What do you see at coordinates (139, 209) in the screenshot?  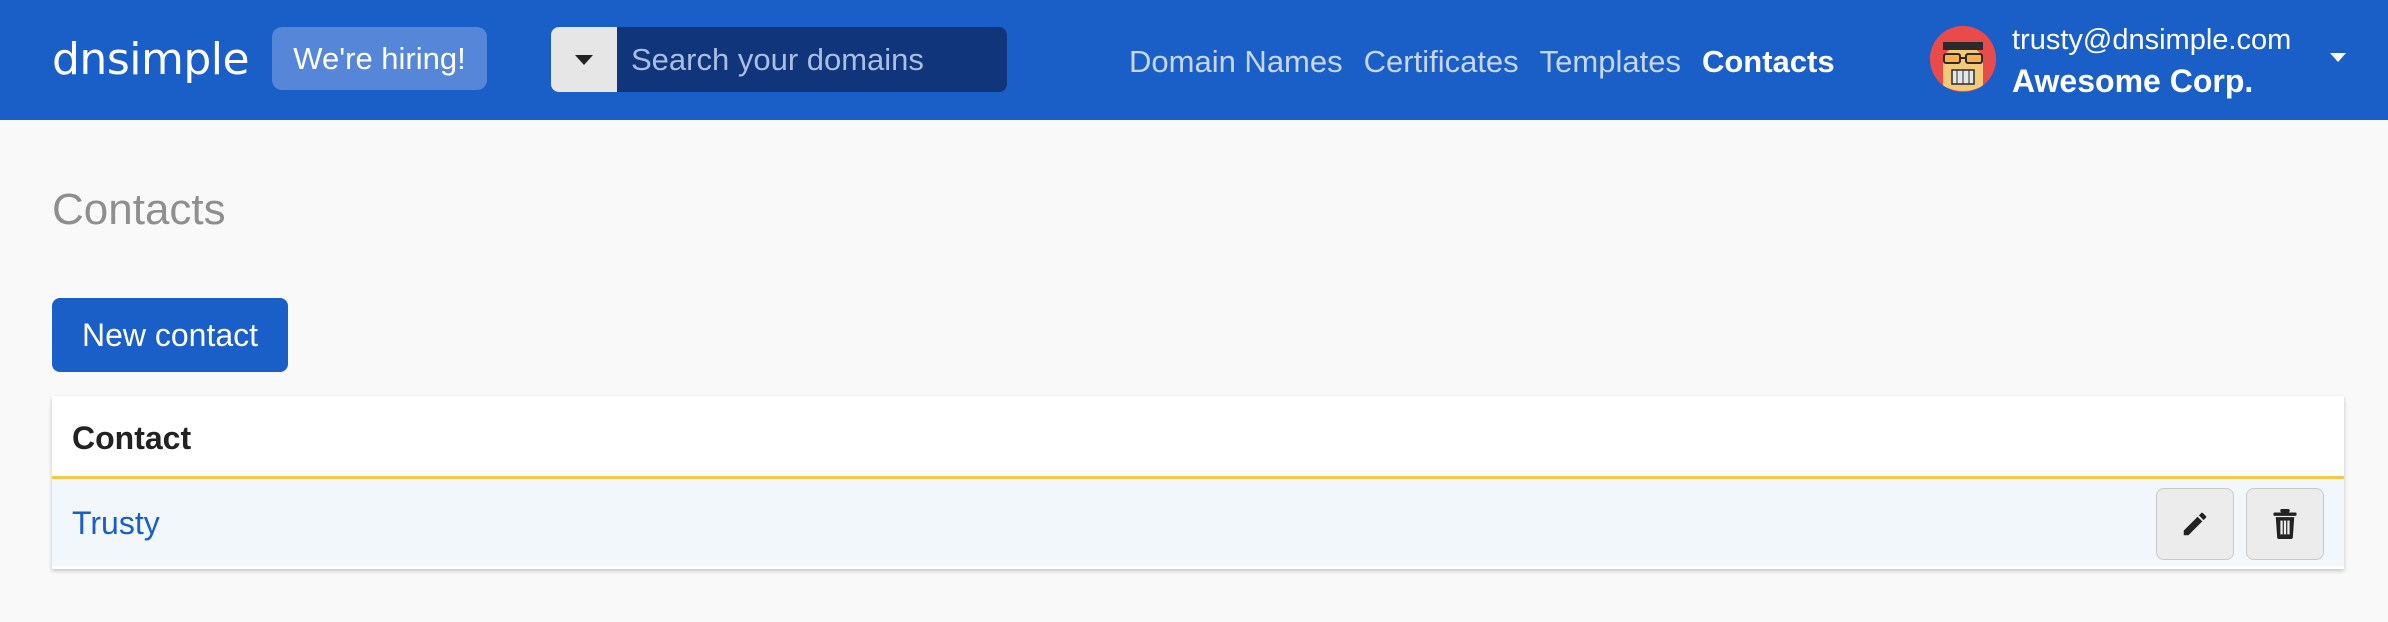 I see `page-title: Contacts` at bounding box center [139, 209].